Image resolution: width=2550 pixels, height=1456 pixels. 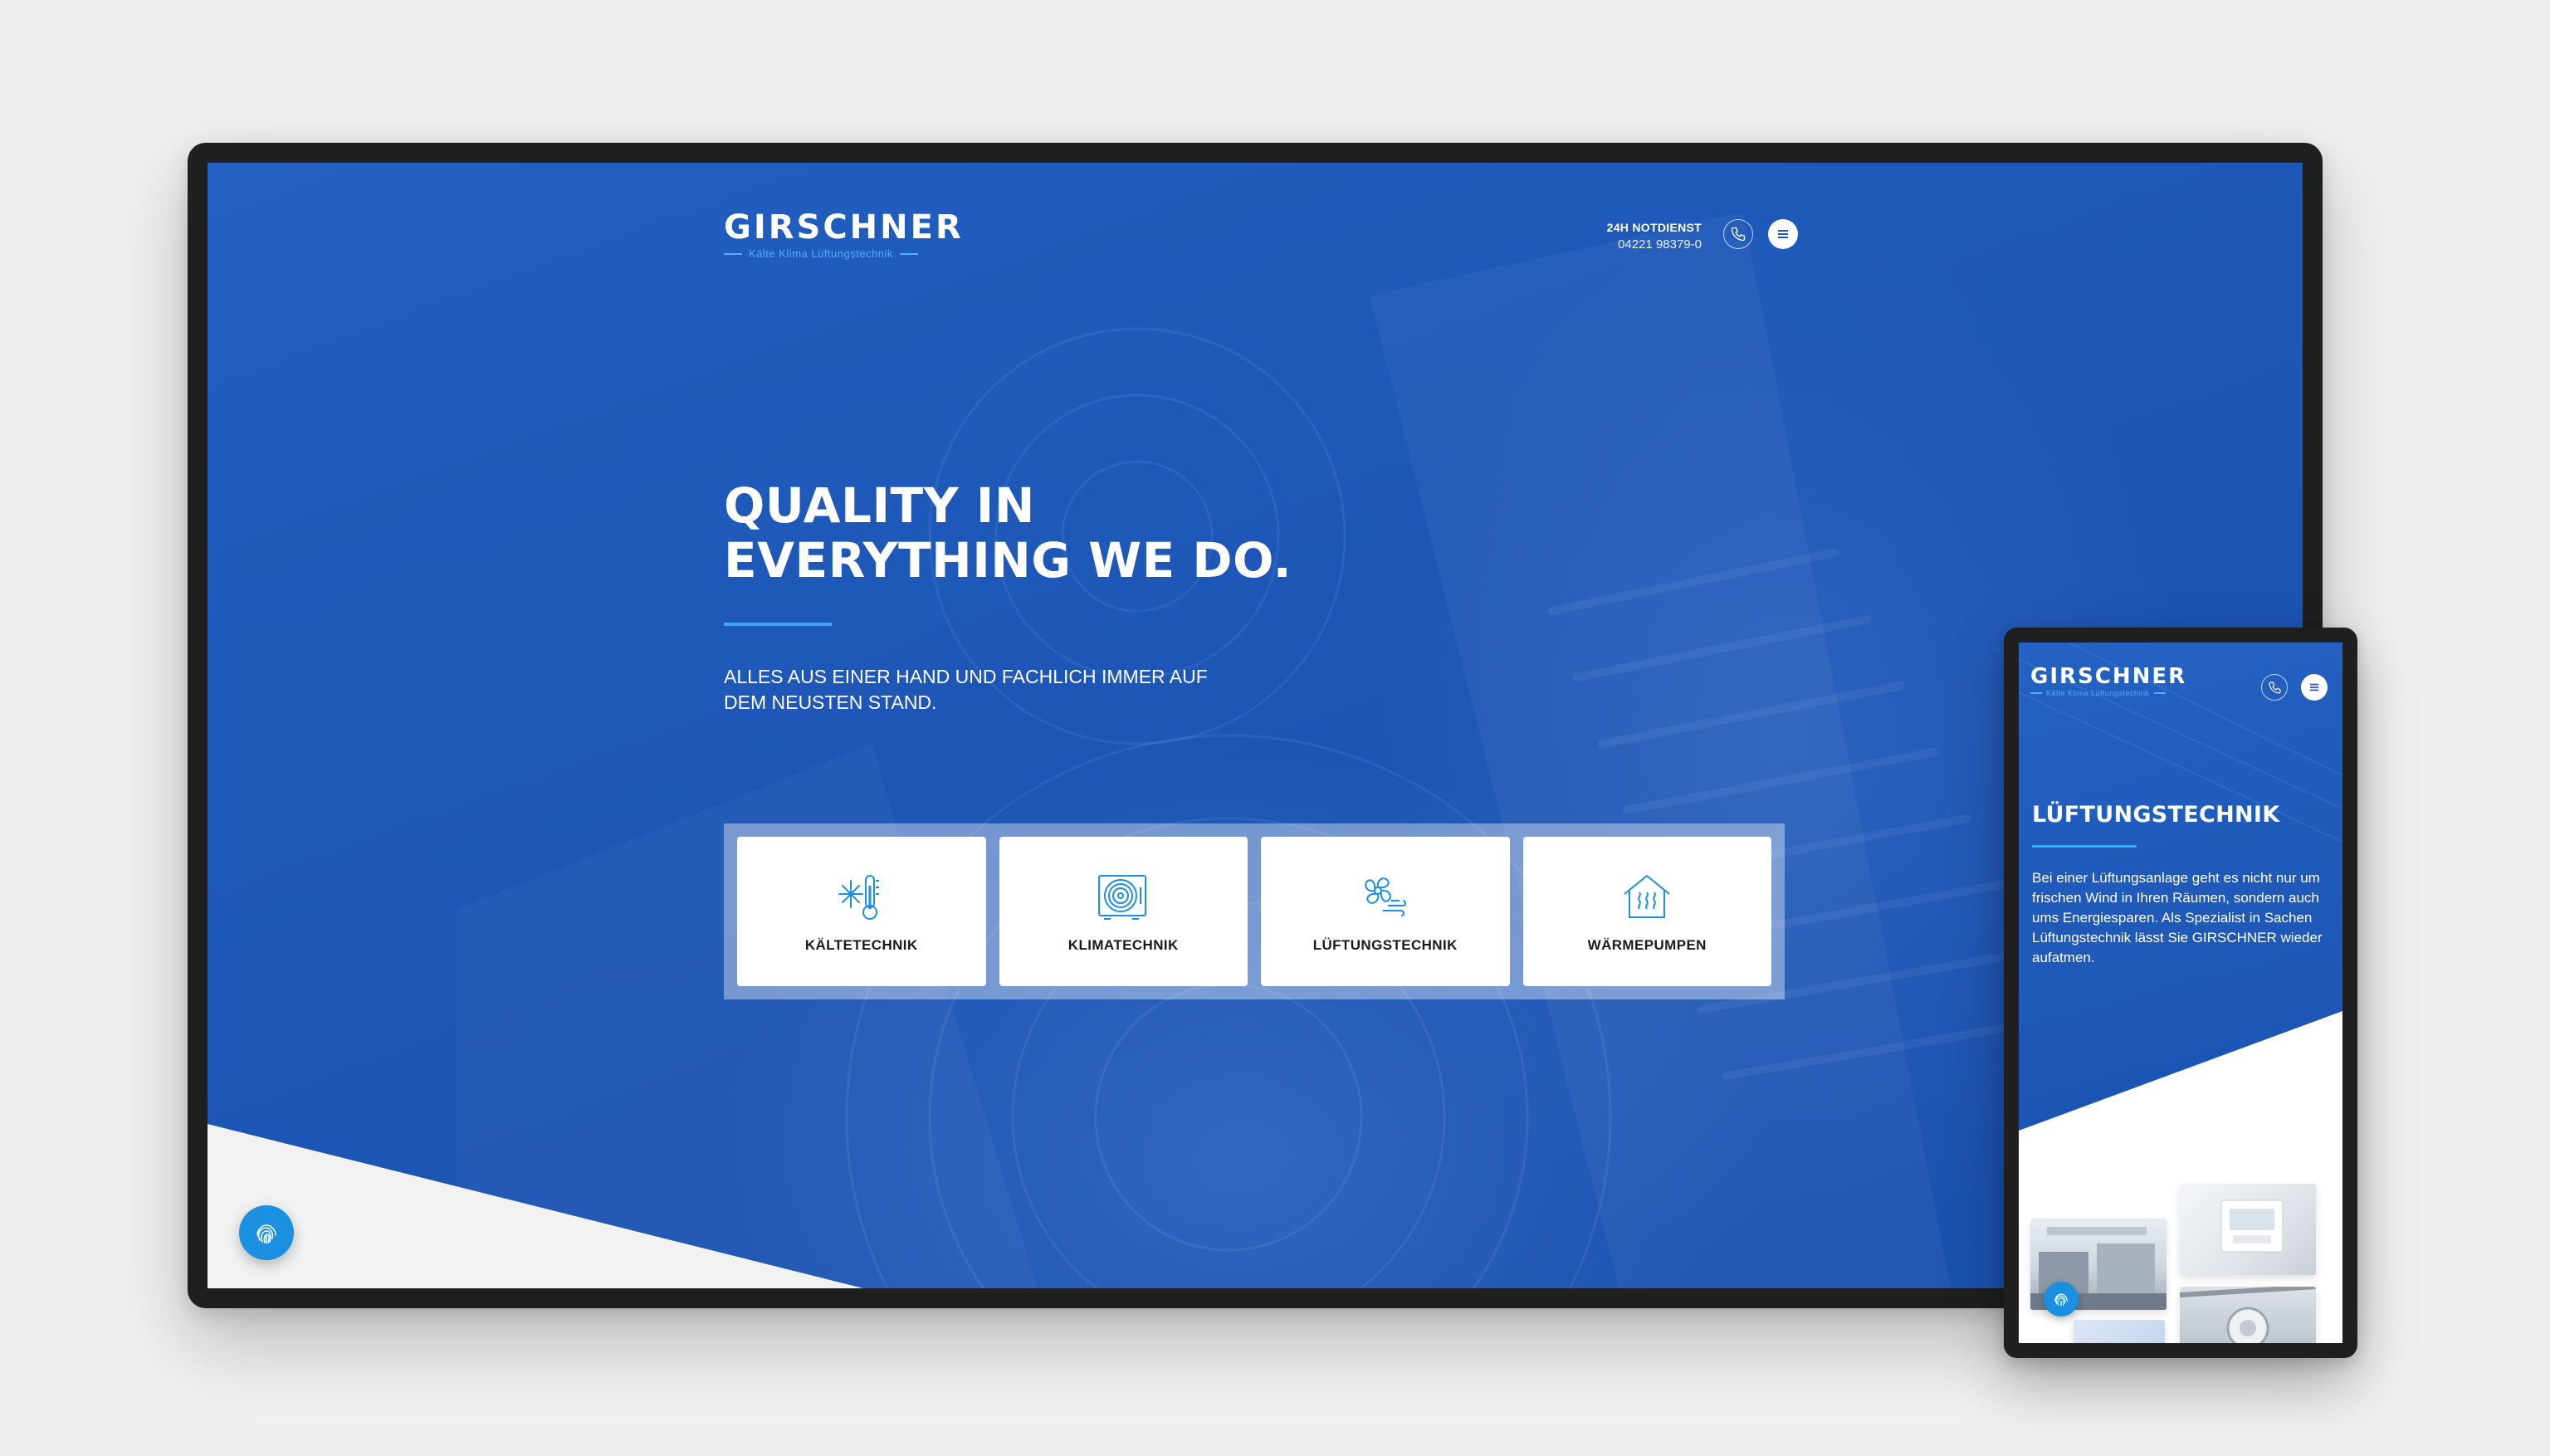 What do you see at coordinates (2084, 846) in the screenshot?
I see `tablet-title-accent-line` at bounding box center [2084, 846].